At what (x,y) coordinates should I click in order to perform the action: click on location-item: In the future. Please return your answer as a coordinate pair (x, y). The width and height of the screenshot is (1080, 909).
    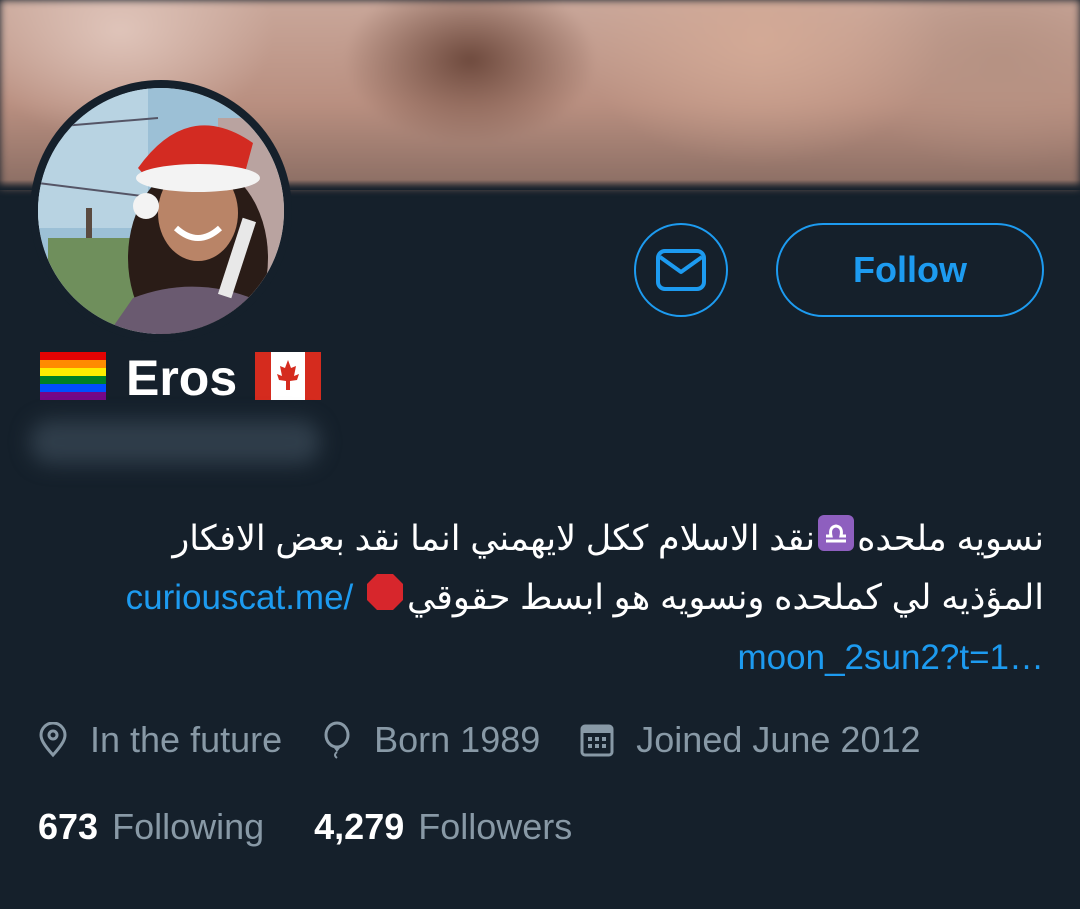
    Looking at the image, I should click on (160, 740).